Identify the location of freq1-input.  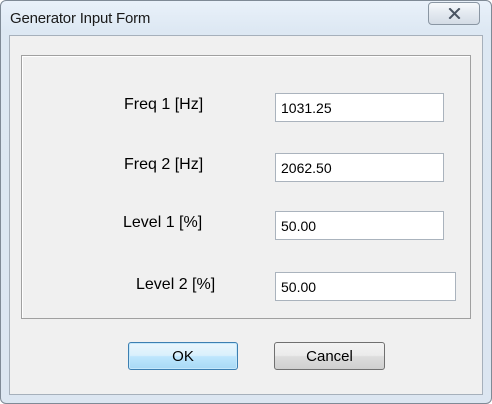
(359, 107).